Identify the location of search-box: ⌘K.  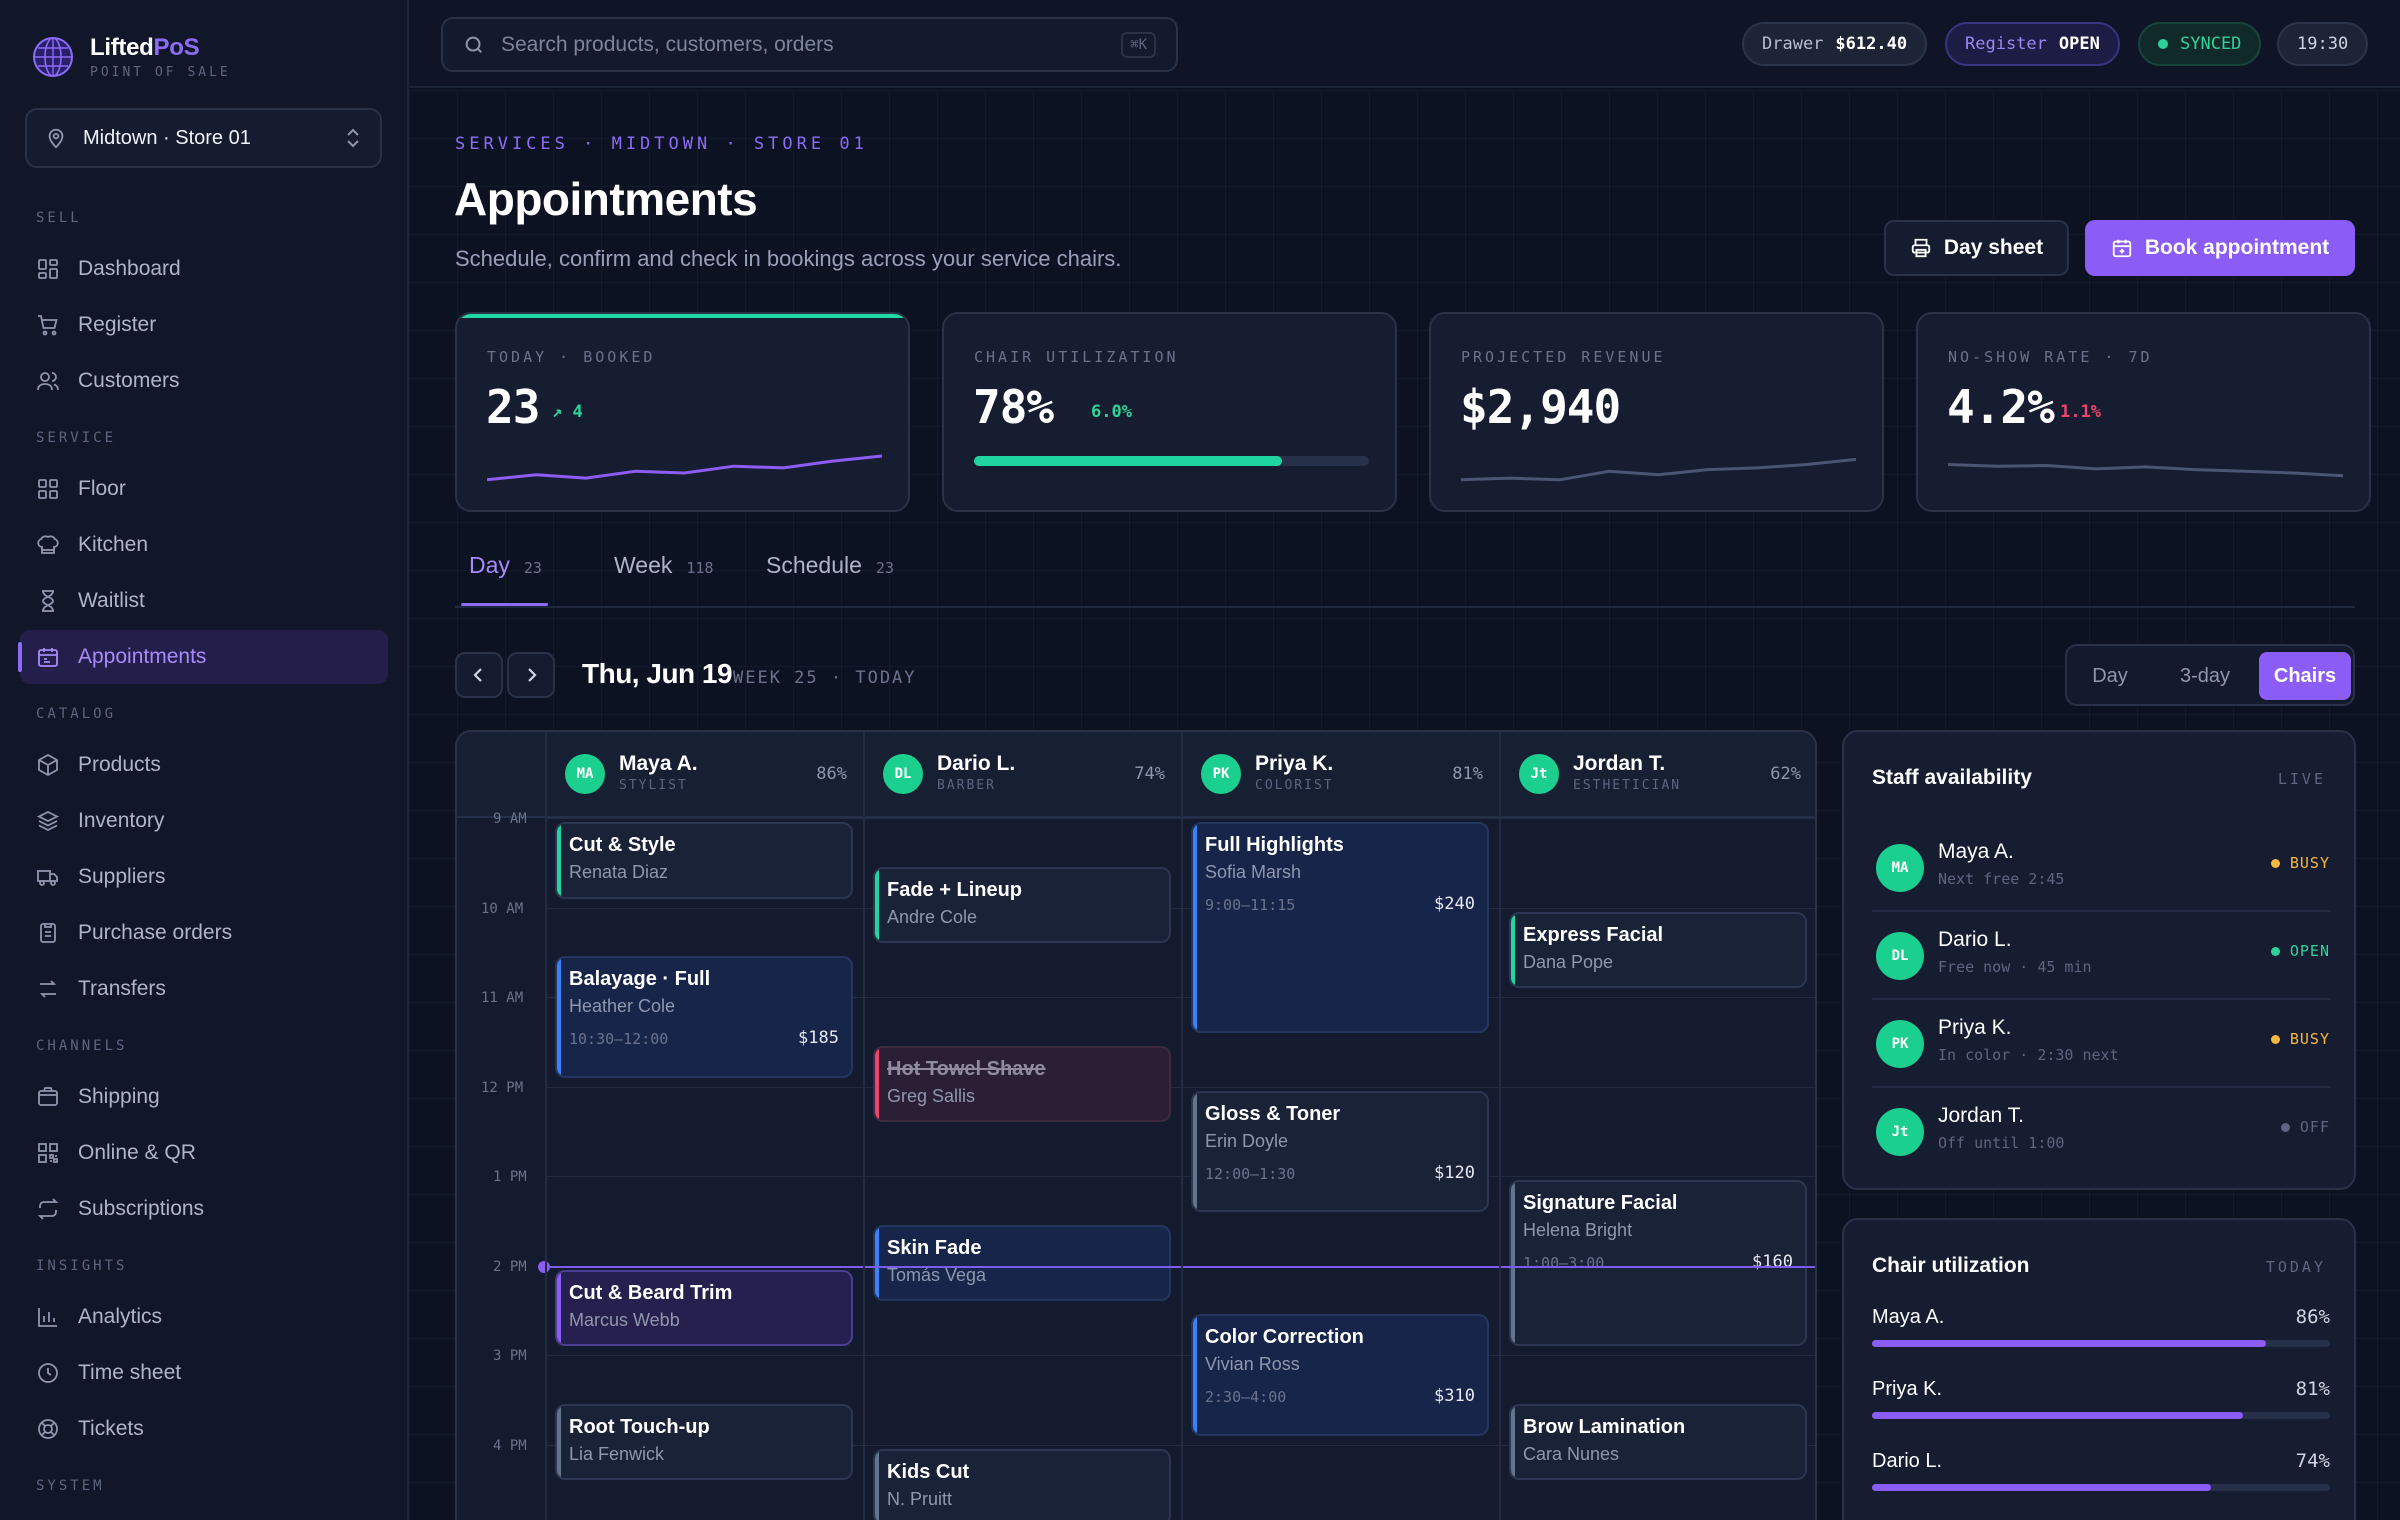
(809, 44).